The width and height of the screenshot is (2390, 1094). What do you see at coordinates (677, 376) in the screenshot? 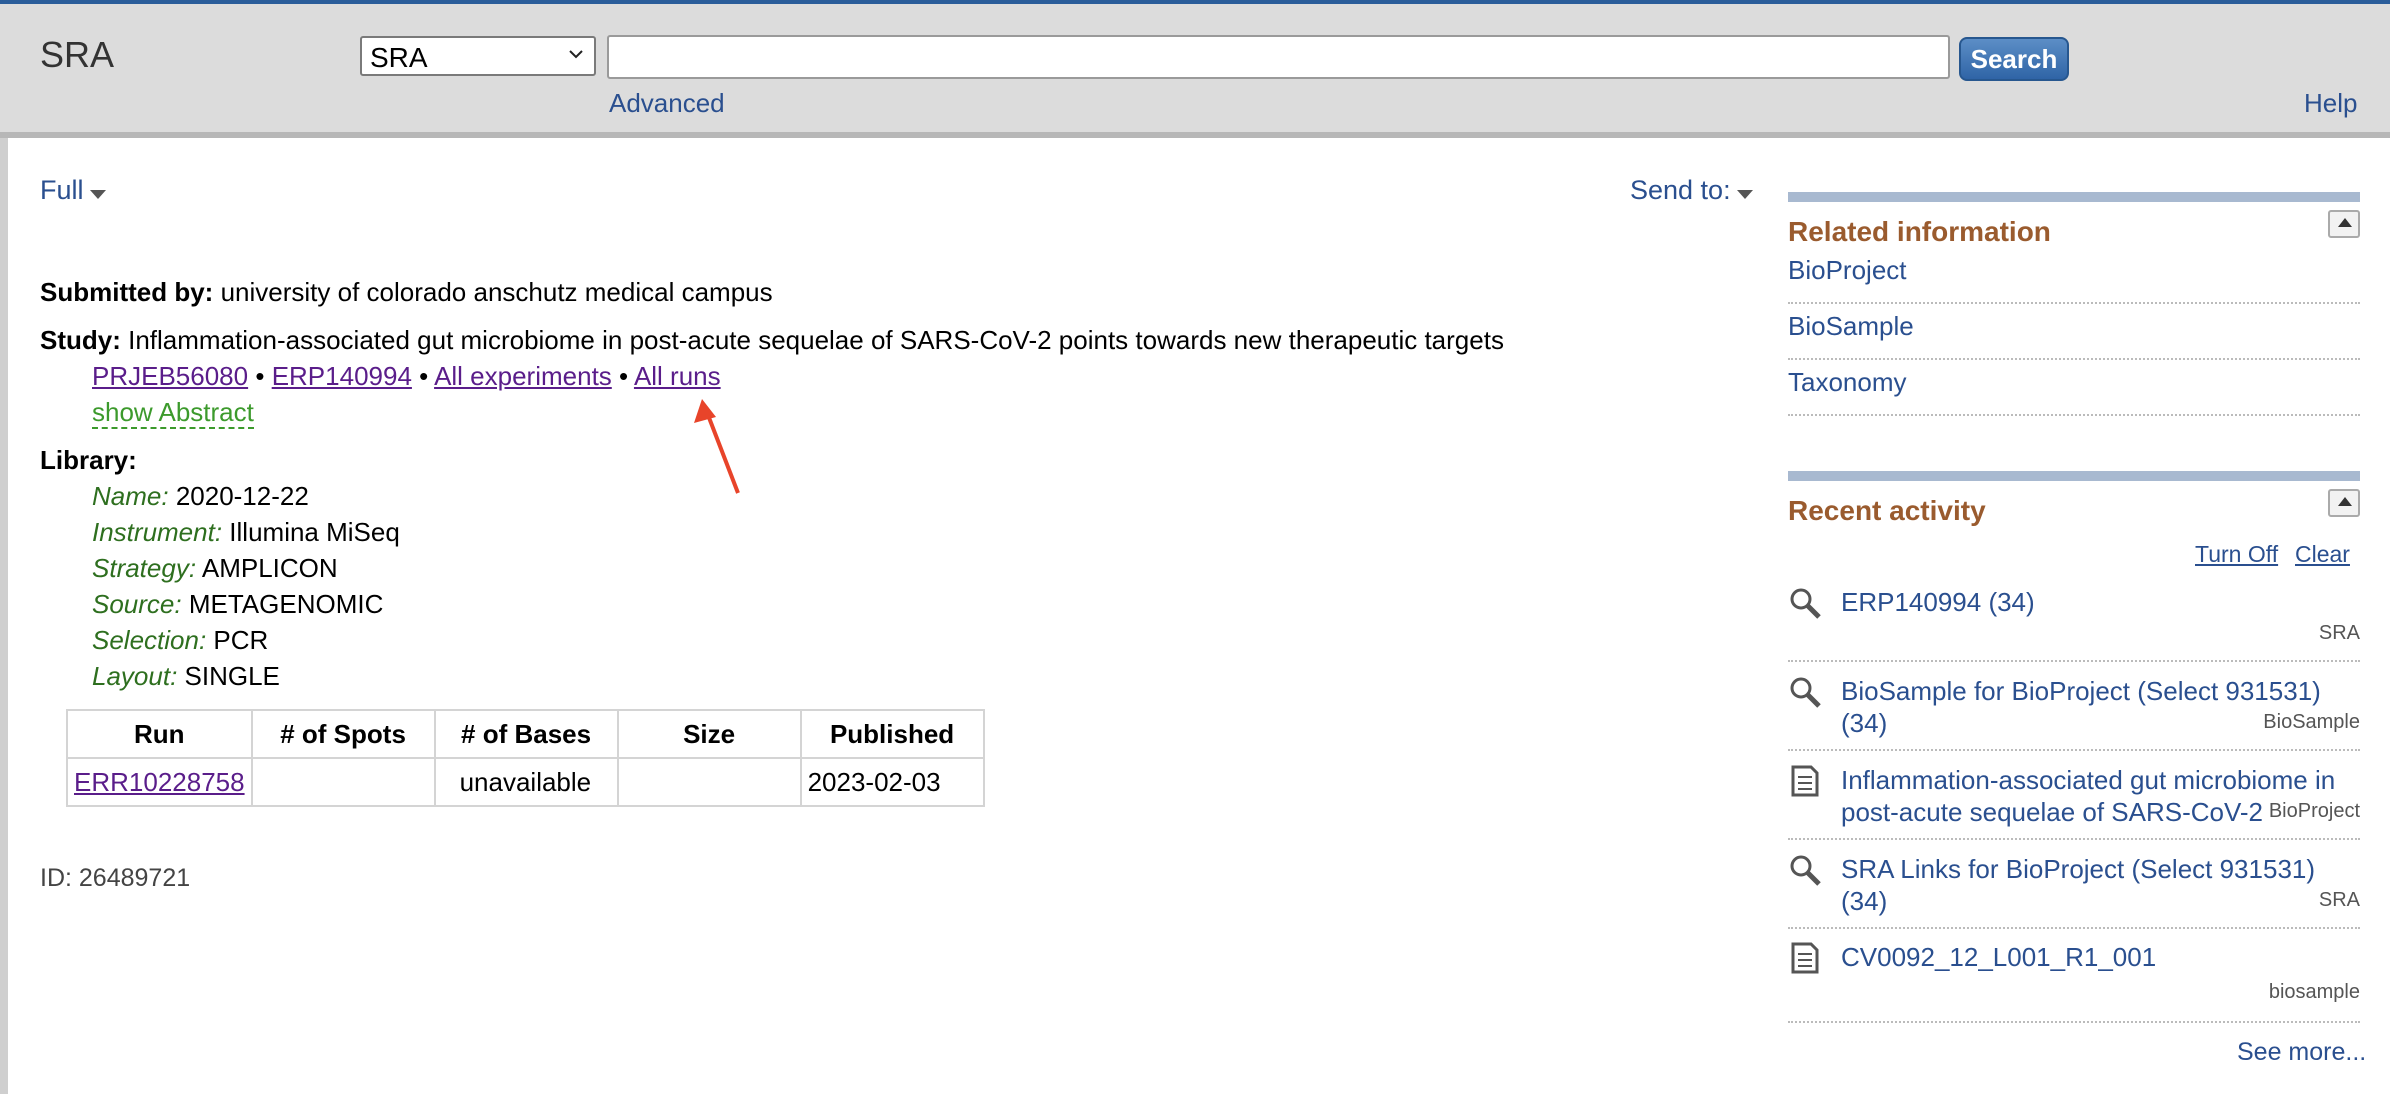
I see `all-runs-link: All runs` at bounding box center [677, 376].